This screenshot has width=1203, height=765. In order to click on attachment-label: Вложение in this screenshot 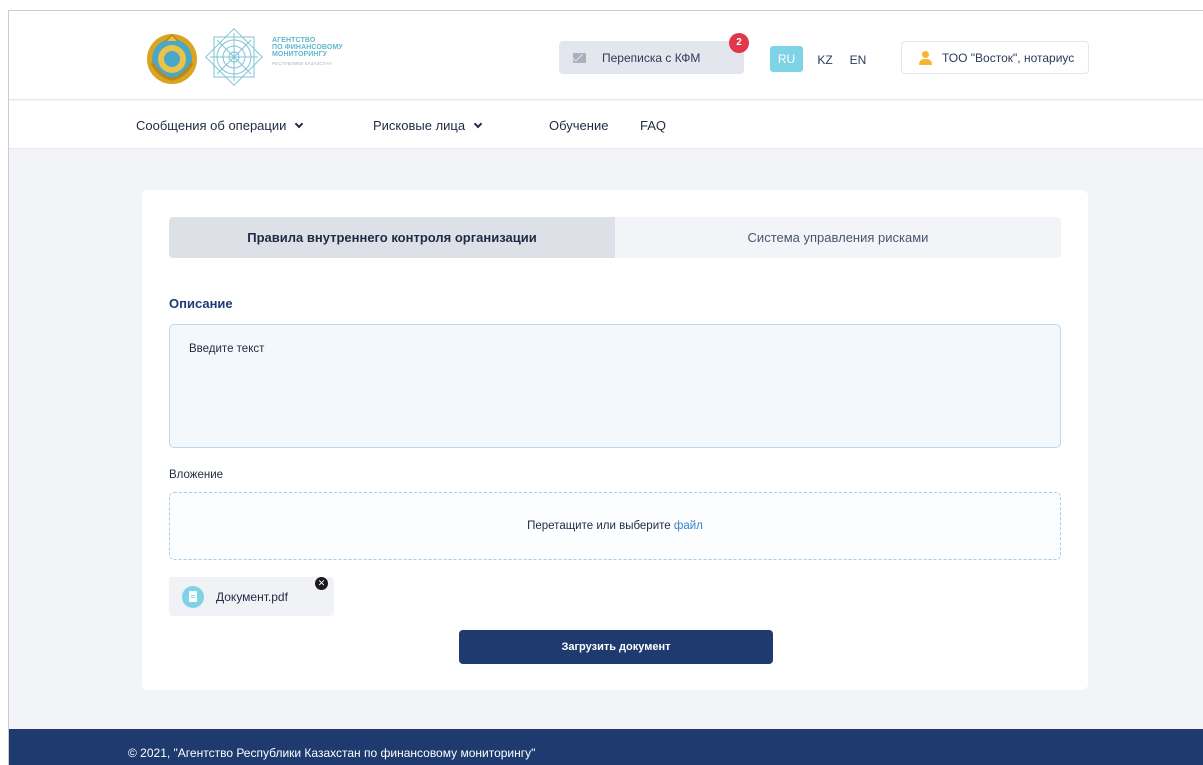, I will do `click(196, 475)`.